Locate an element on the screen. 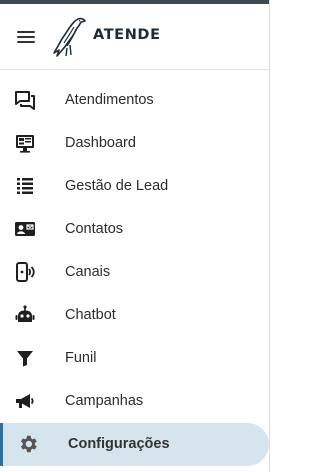  sidebar-header: ATENDE is located at coordinates (134, 37).